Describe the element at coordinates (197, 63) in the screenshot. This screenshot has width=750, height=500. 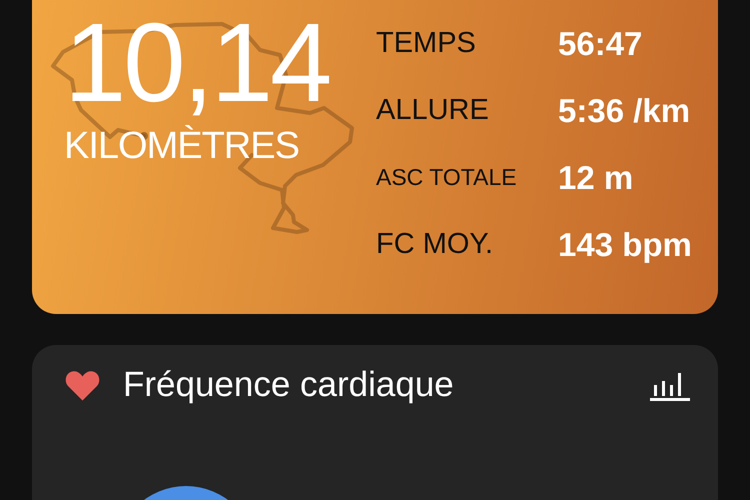
I see `distance-value: 10,14` at that location.